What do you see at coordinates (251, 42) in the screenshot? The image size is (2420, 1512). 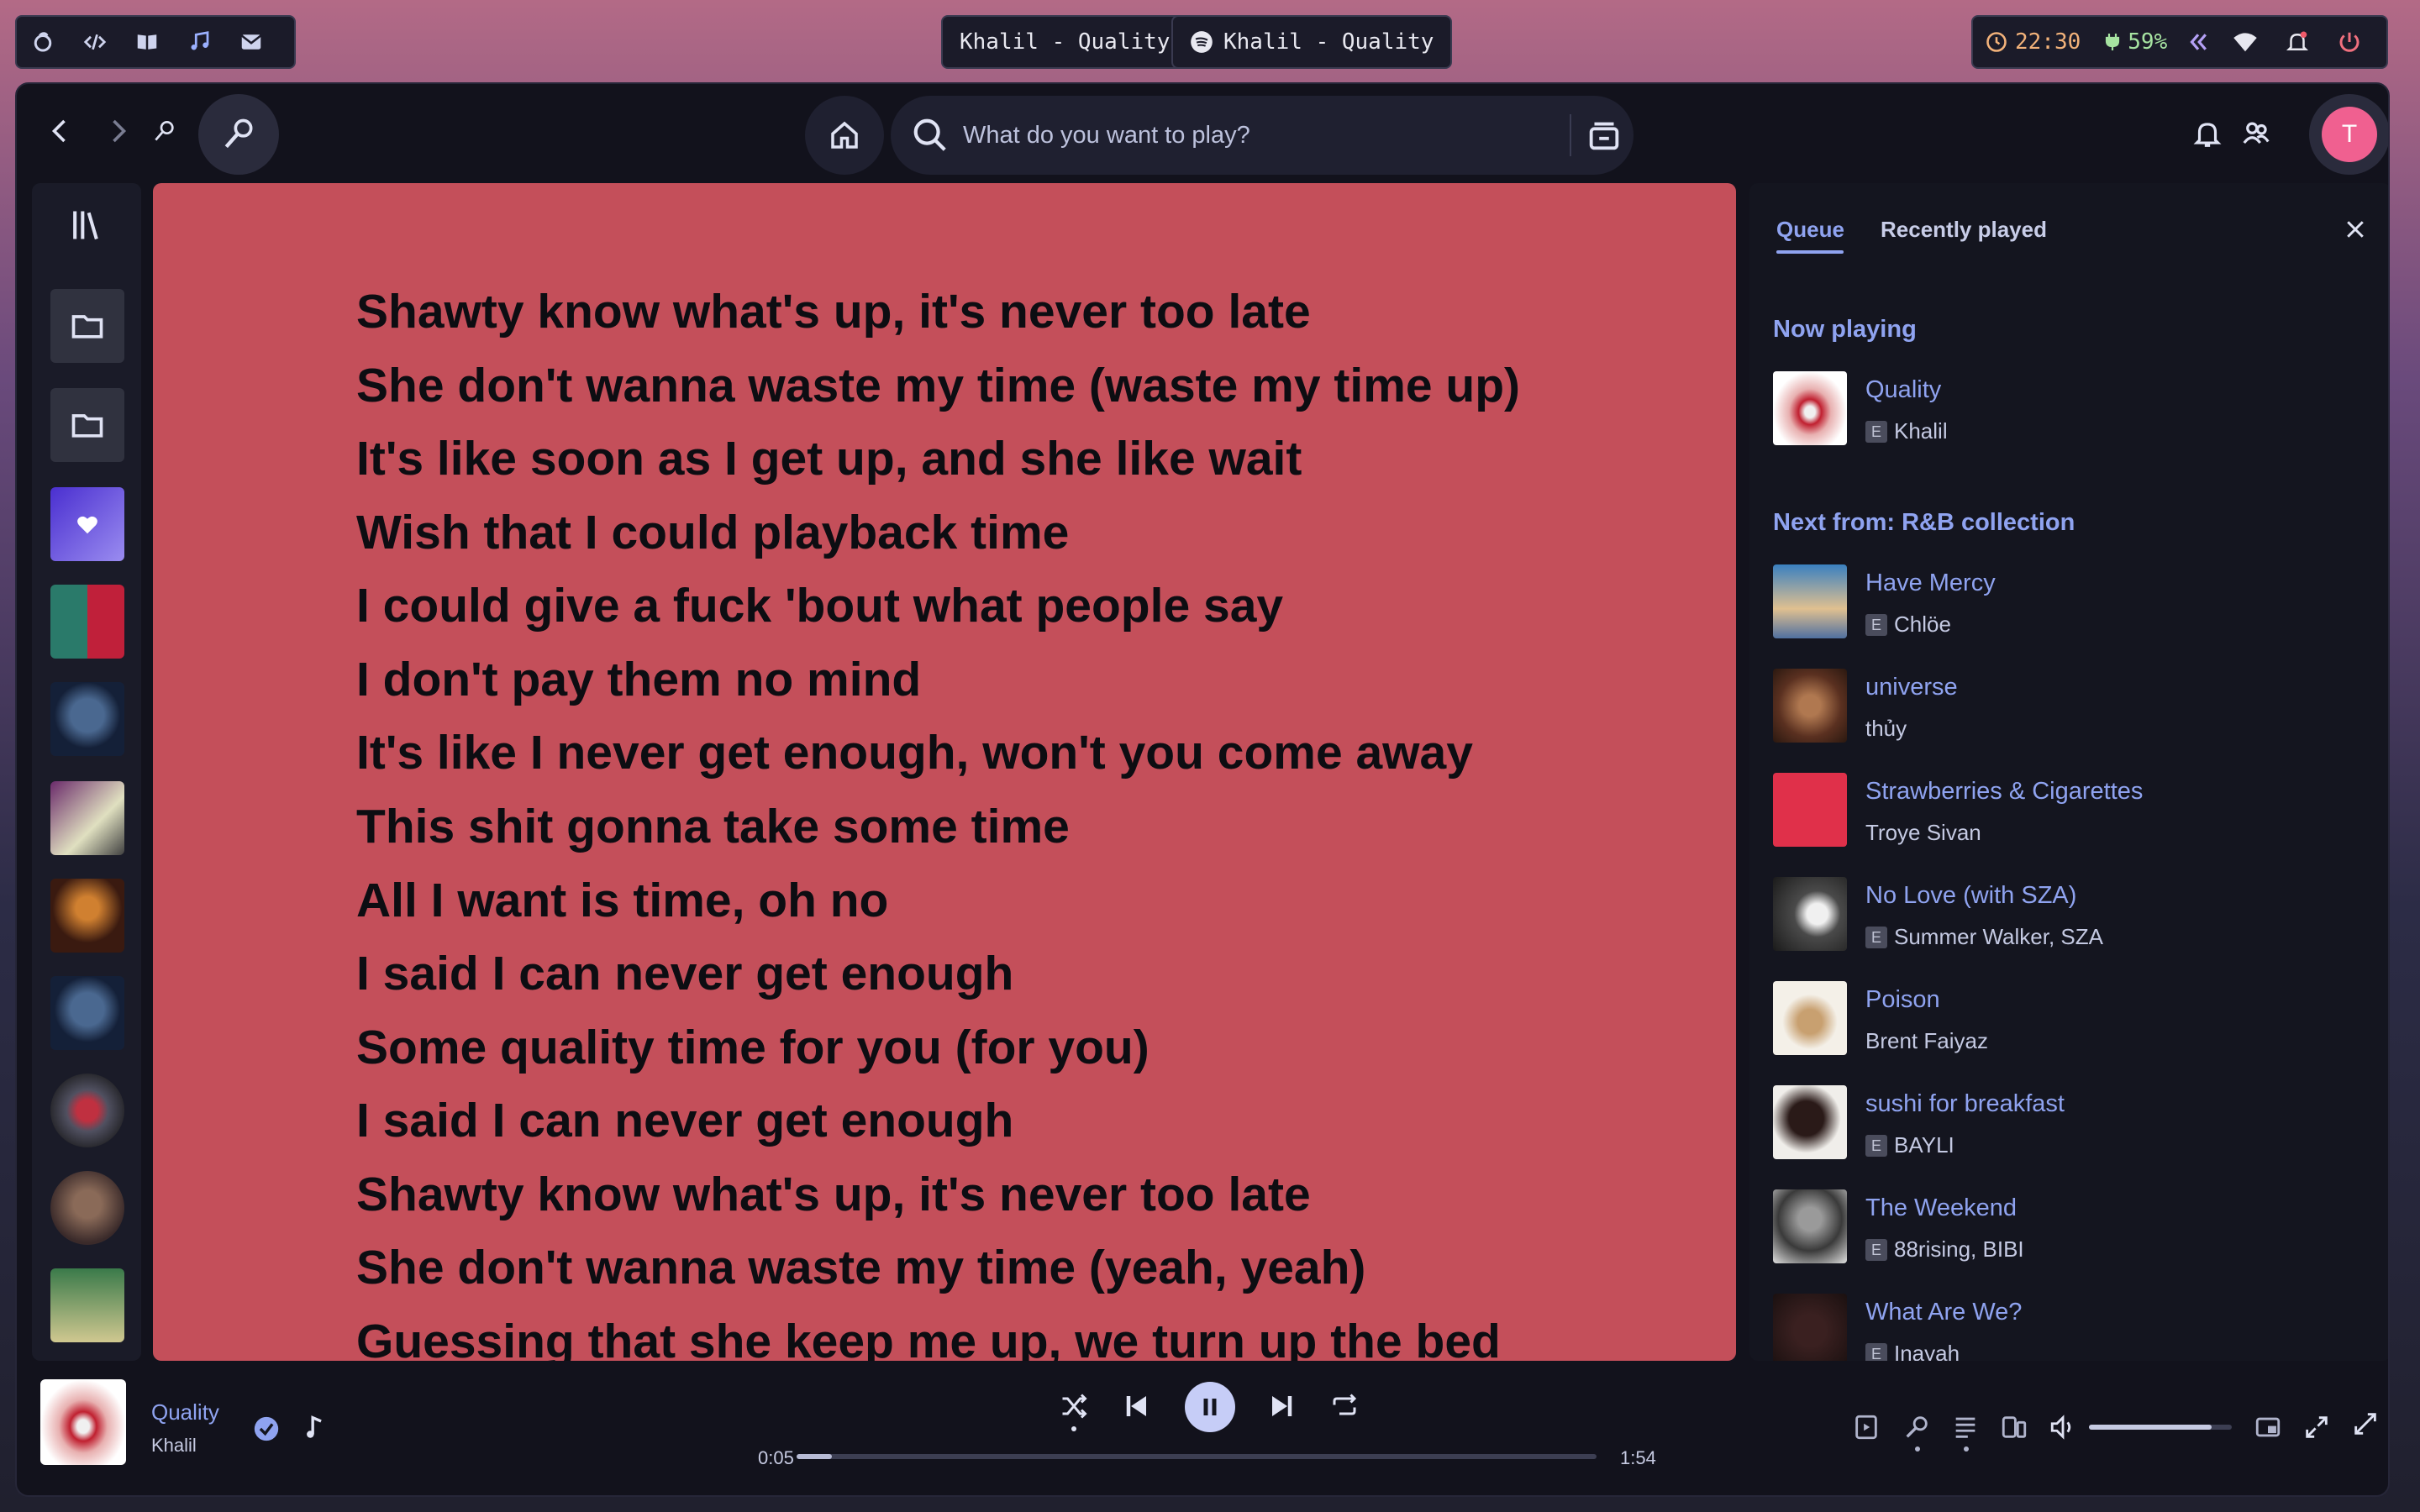 I see `mail-icon` at bounding box center [251, 42].